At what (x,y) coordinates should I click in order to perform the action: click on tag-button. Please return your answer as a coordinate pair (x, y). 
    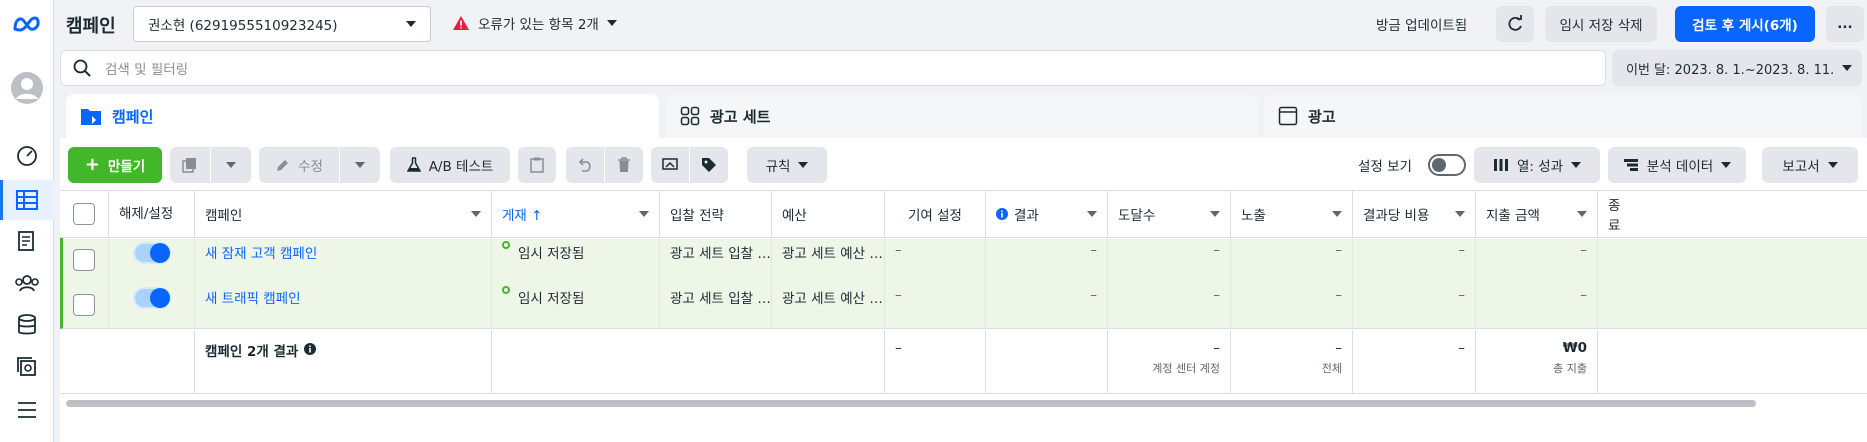
    Looking at the image, I should click on (709, 165).